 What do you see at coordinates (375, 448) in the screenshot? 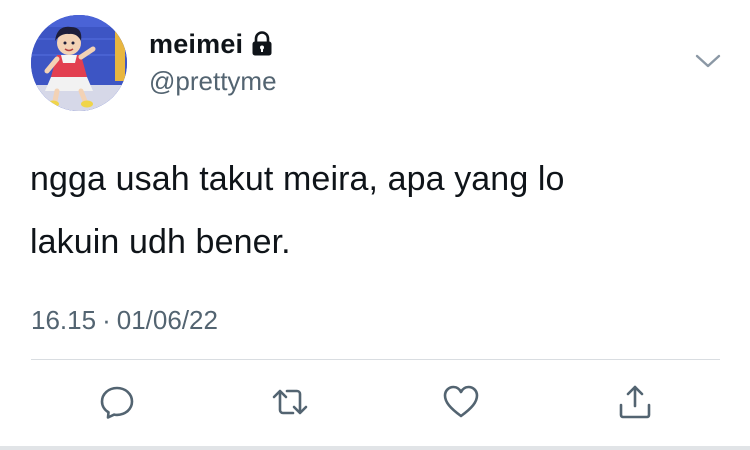
I see `bottom-border` at bounding box center [375, 448].